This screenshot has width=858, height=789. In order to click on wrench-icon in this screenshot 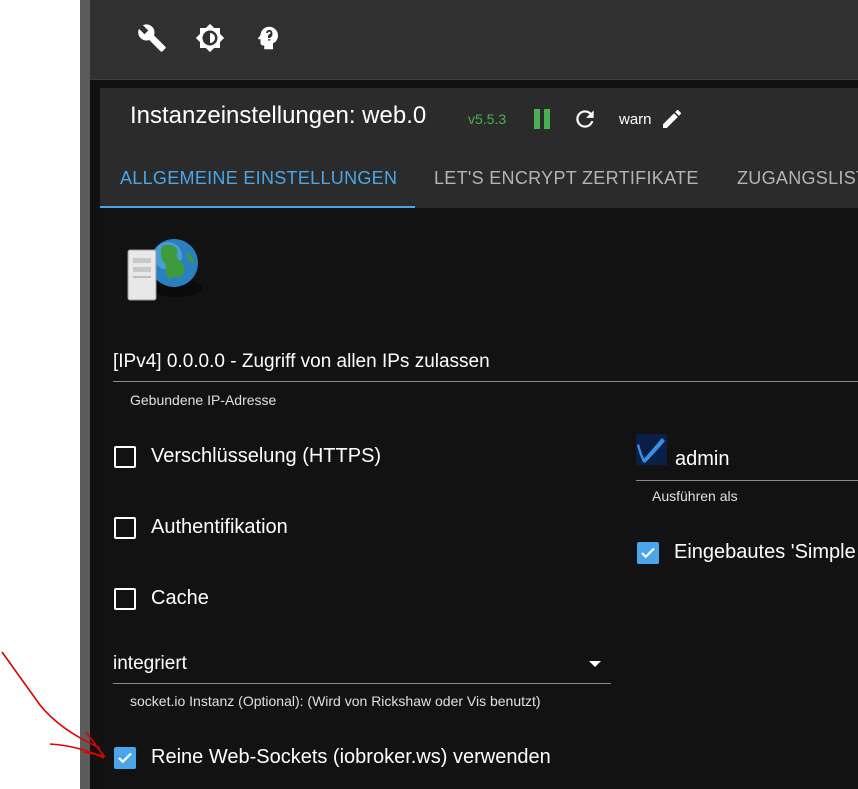, I will do `click(152, 38)`.